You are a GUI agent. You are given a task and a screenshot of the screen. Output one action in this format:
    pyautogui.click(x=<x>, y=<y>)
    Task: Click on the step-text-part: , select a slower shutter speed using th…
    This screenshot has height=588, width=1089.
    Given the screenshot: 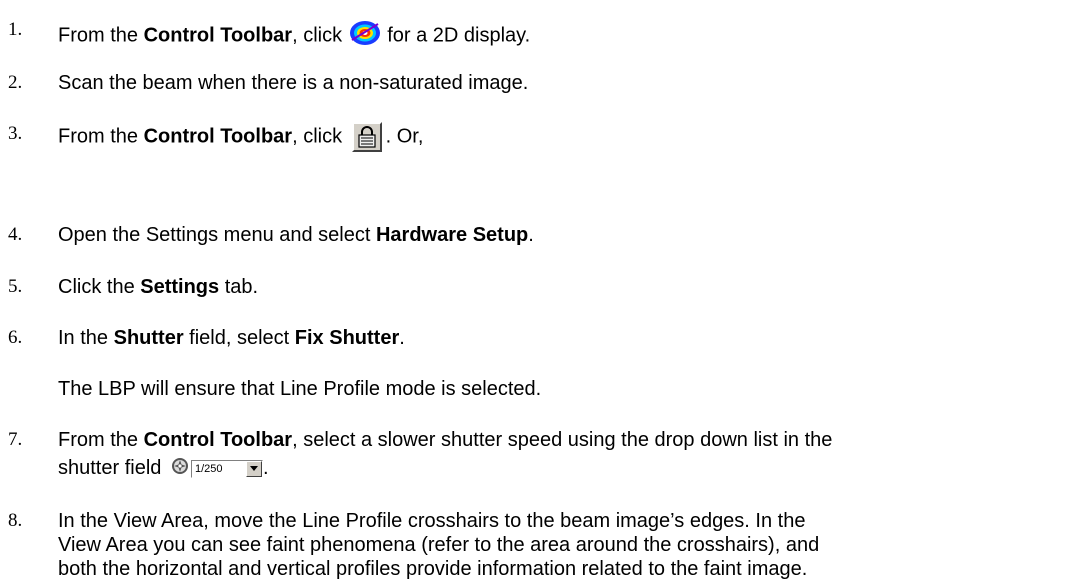 What is the action you would take?
    pyautogui.click(x=562, y=440)
    